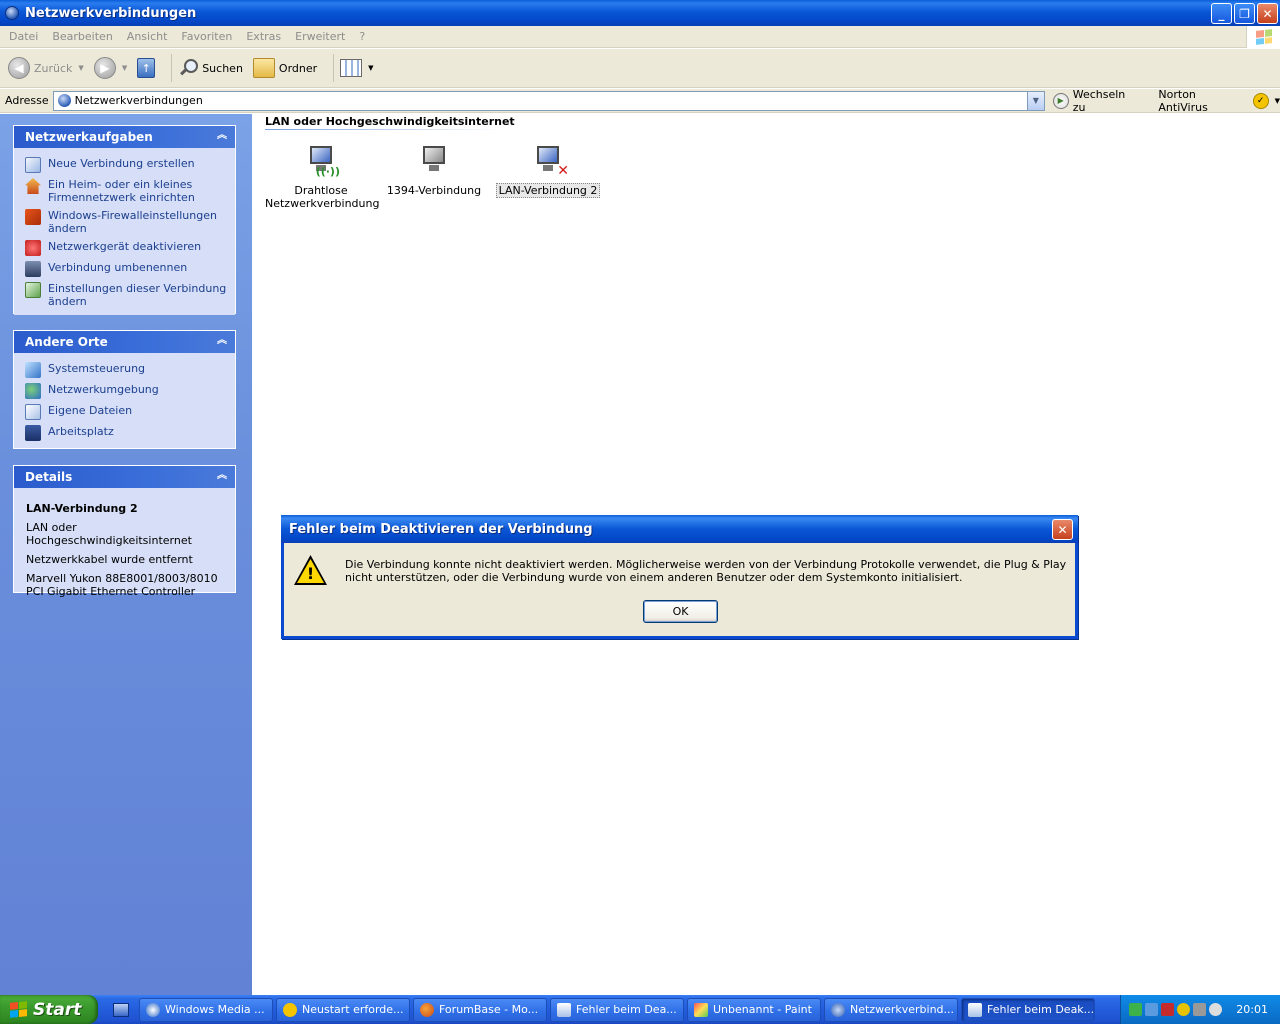 The image size is (1280, 1024). Describe the element at coordinates (82, 36) in the screenshot. I see `menu-edit: Bearbeiten` at that location.